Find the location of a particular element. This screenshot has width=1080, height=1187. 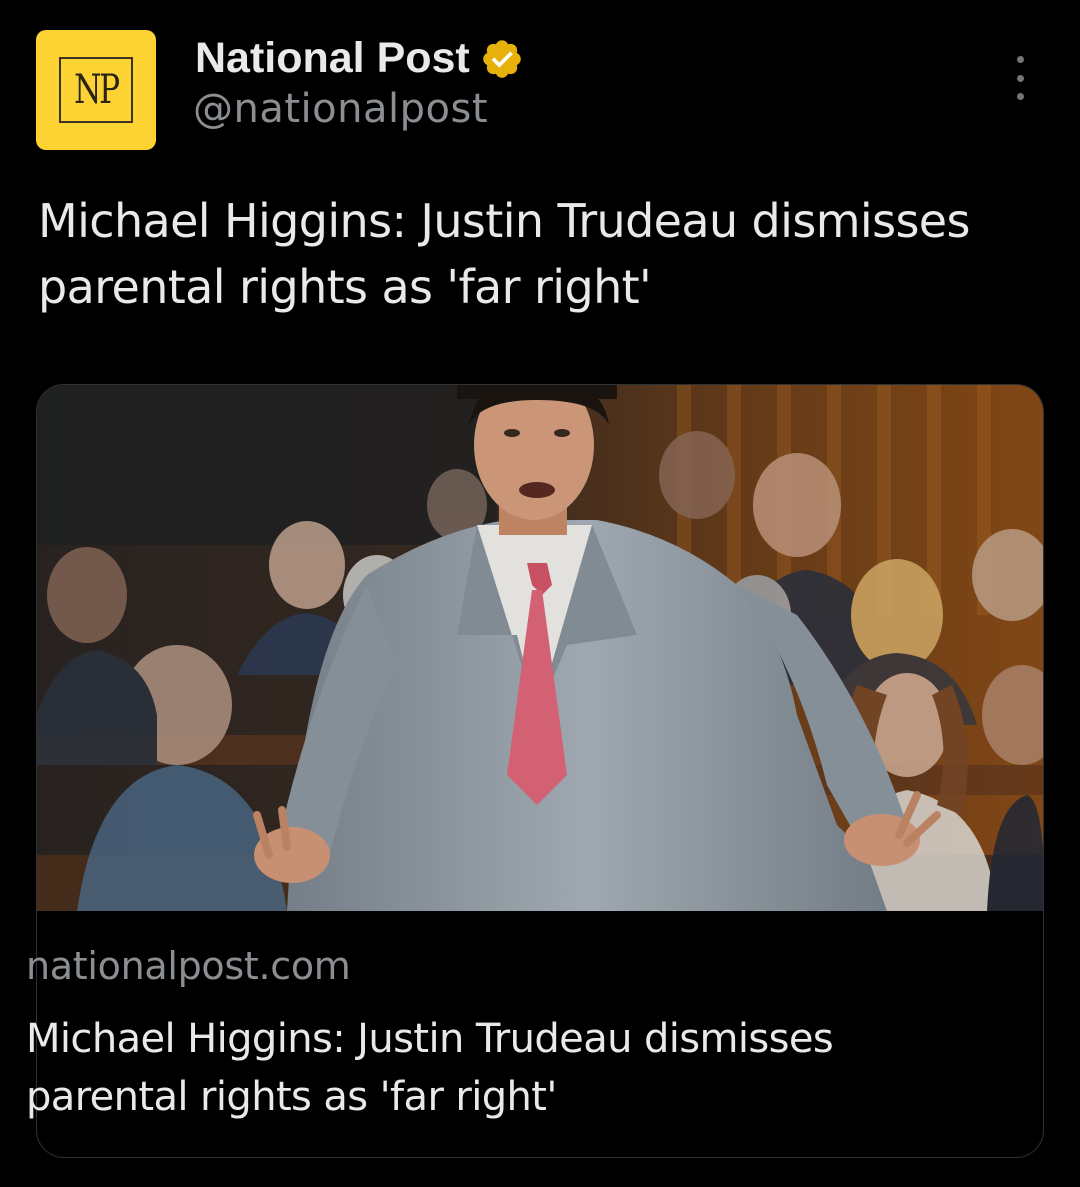

account-name-row: National Post is located at coordinates (359, 58).